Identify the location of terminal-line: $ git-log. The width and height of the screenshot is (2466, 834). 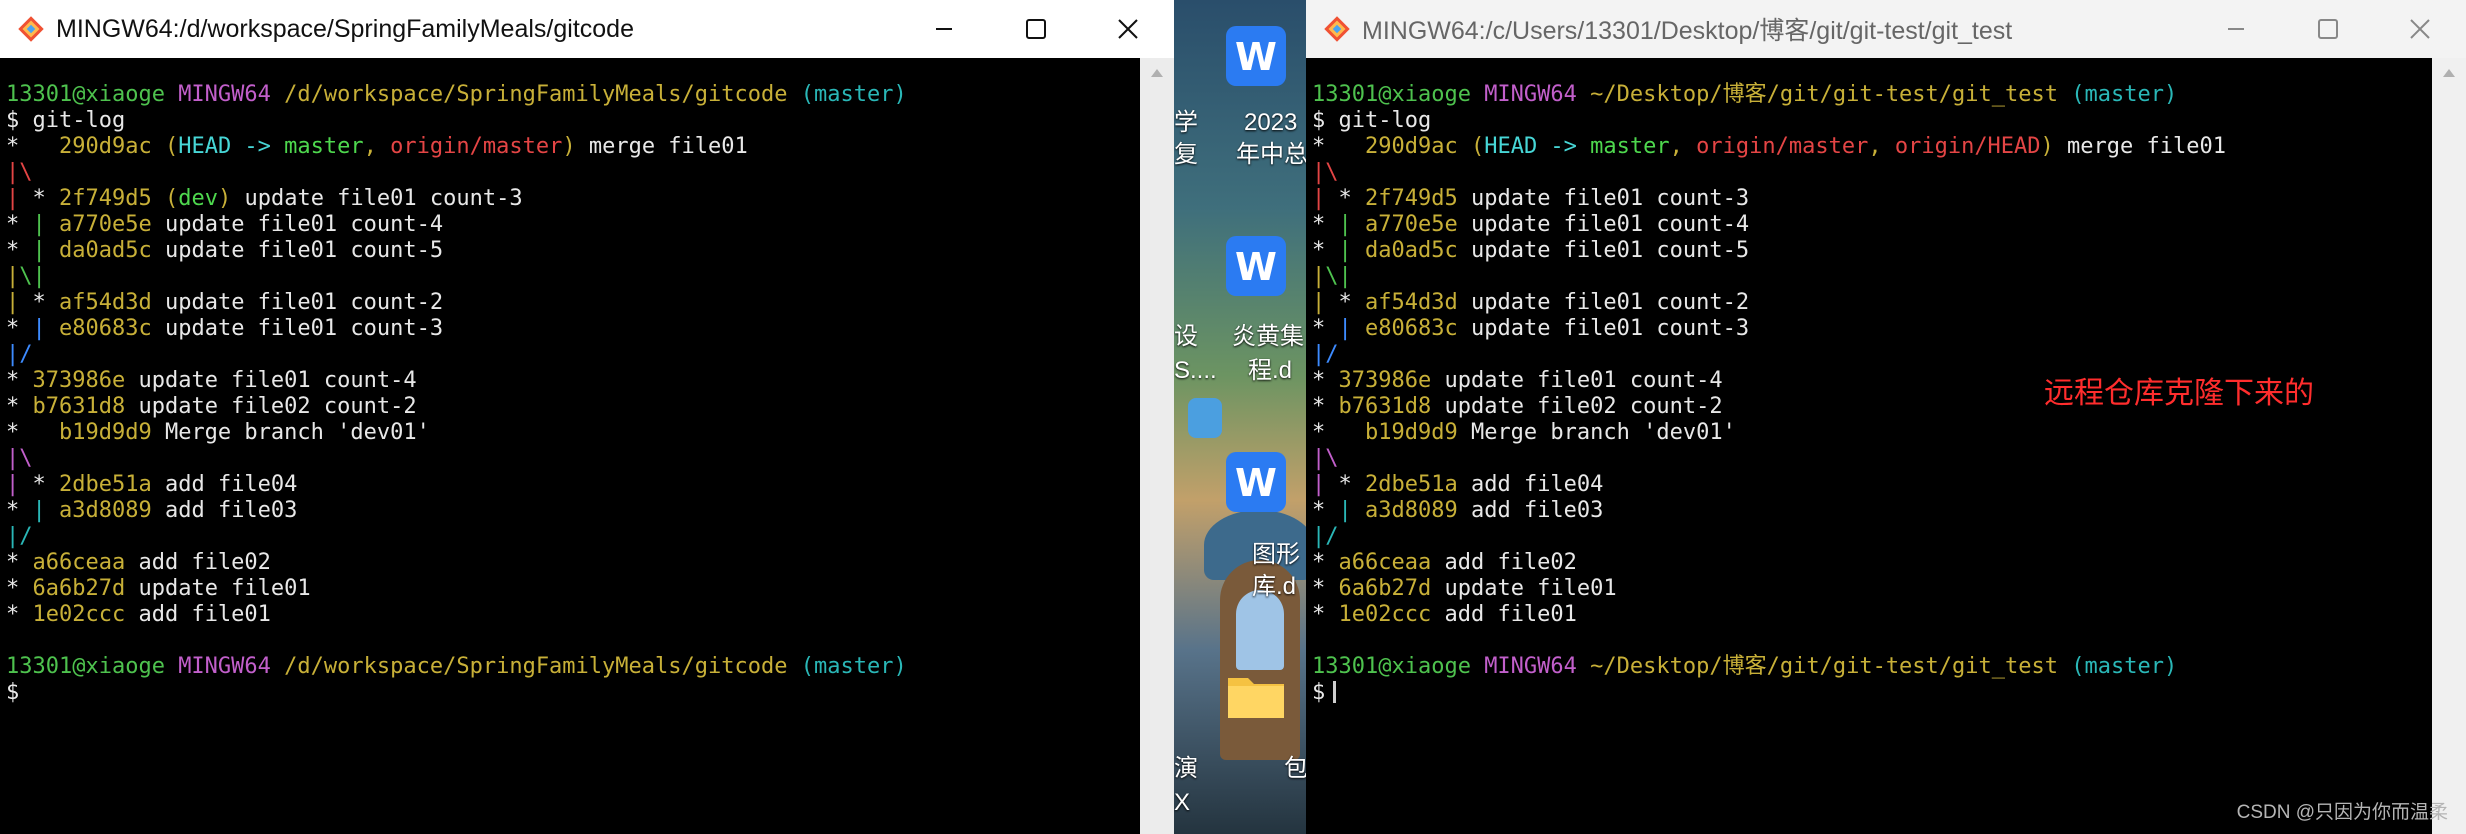
(456, 121).